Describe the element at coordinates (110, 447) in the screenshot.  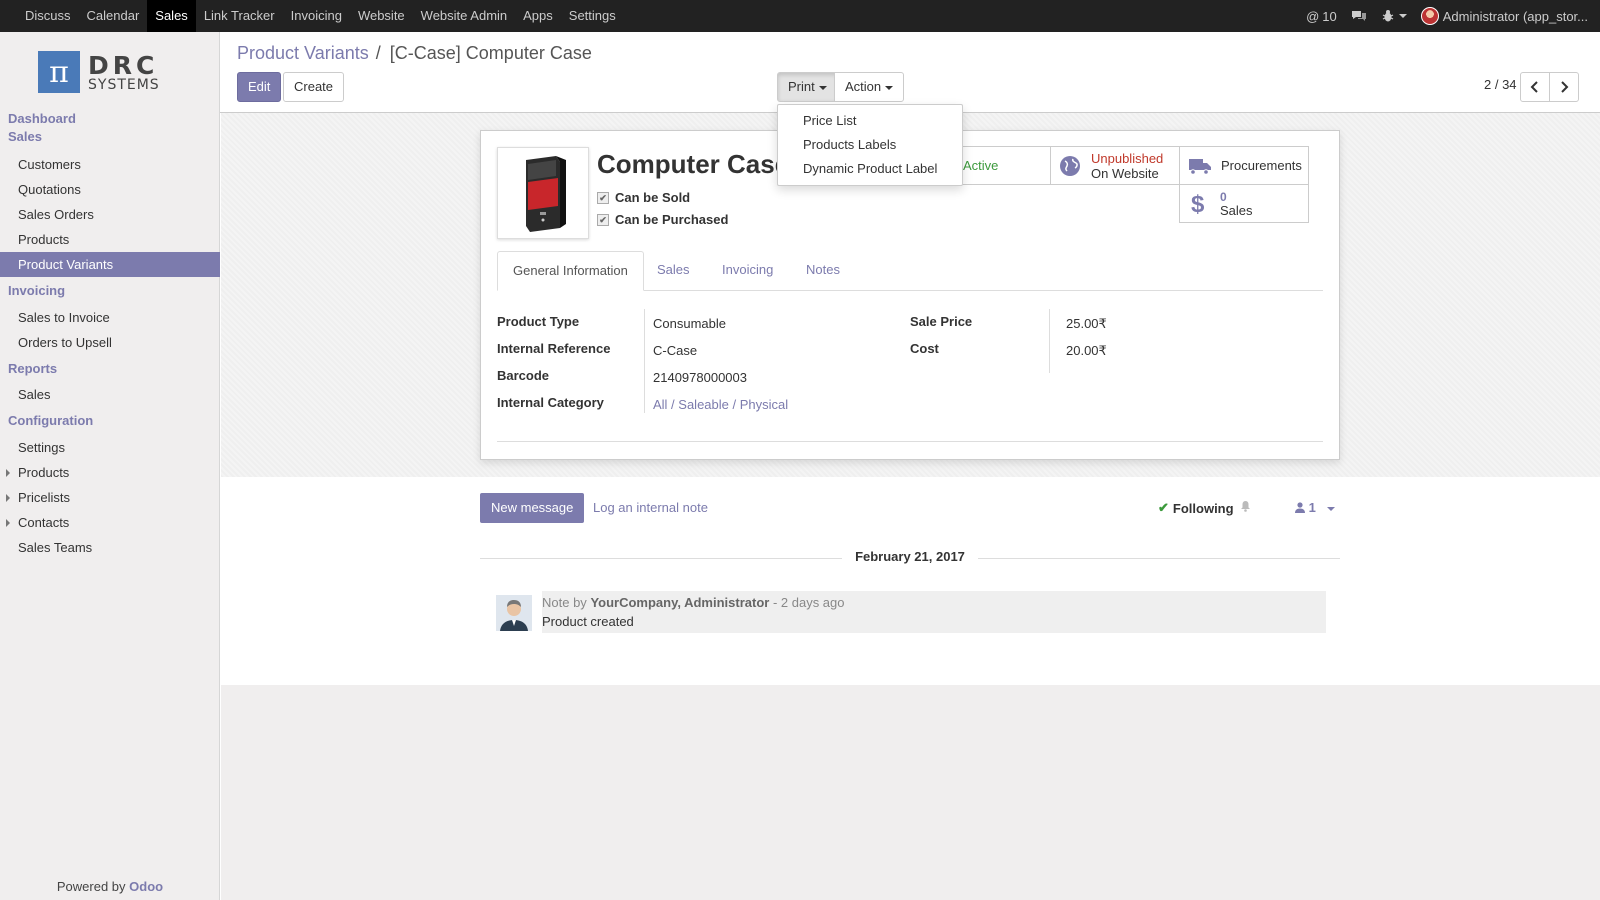
I see `sidebar-item-settings: Settings` at that location.